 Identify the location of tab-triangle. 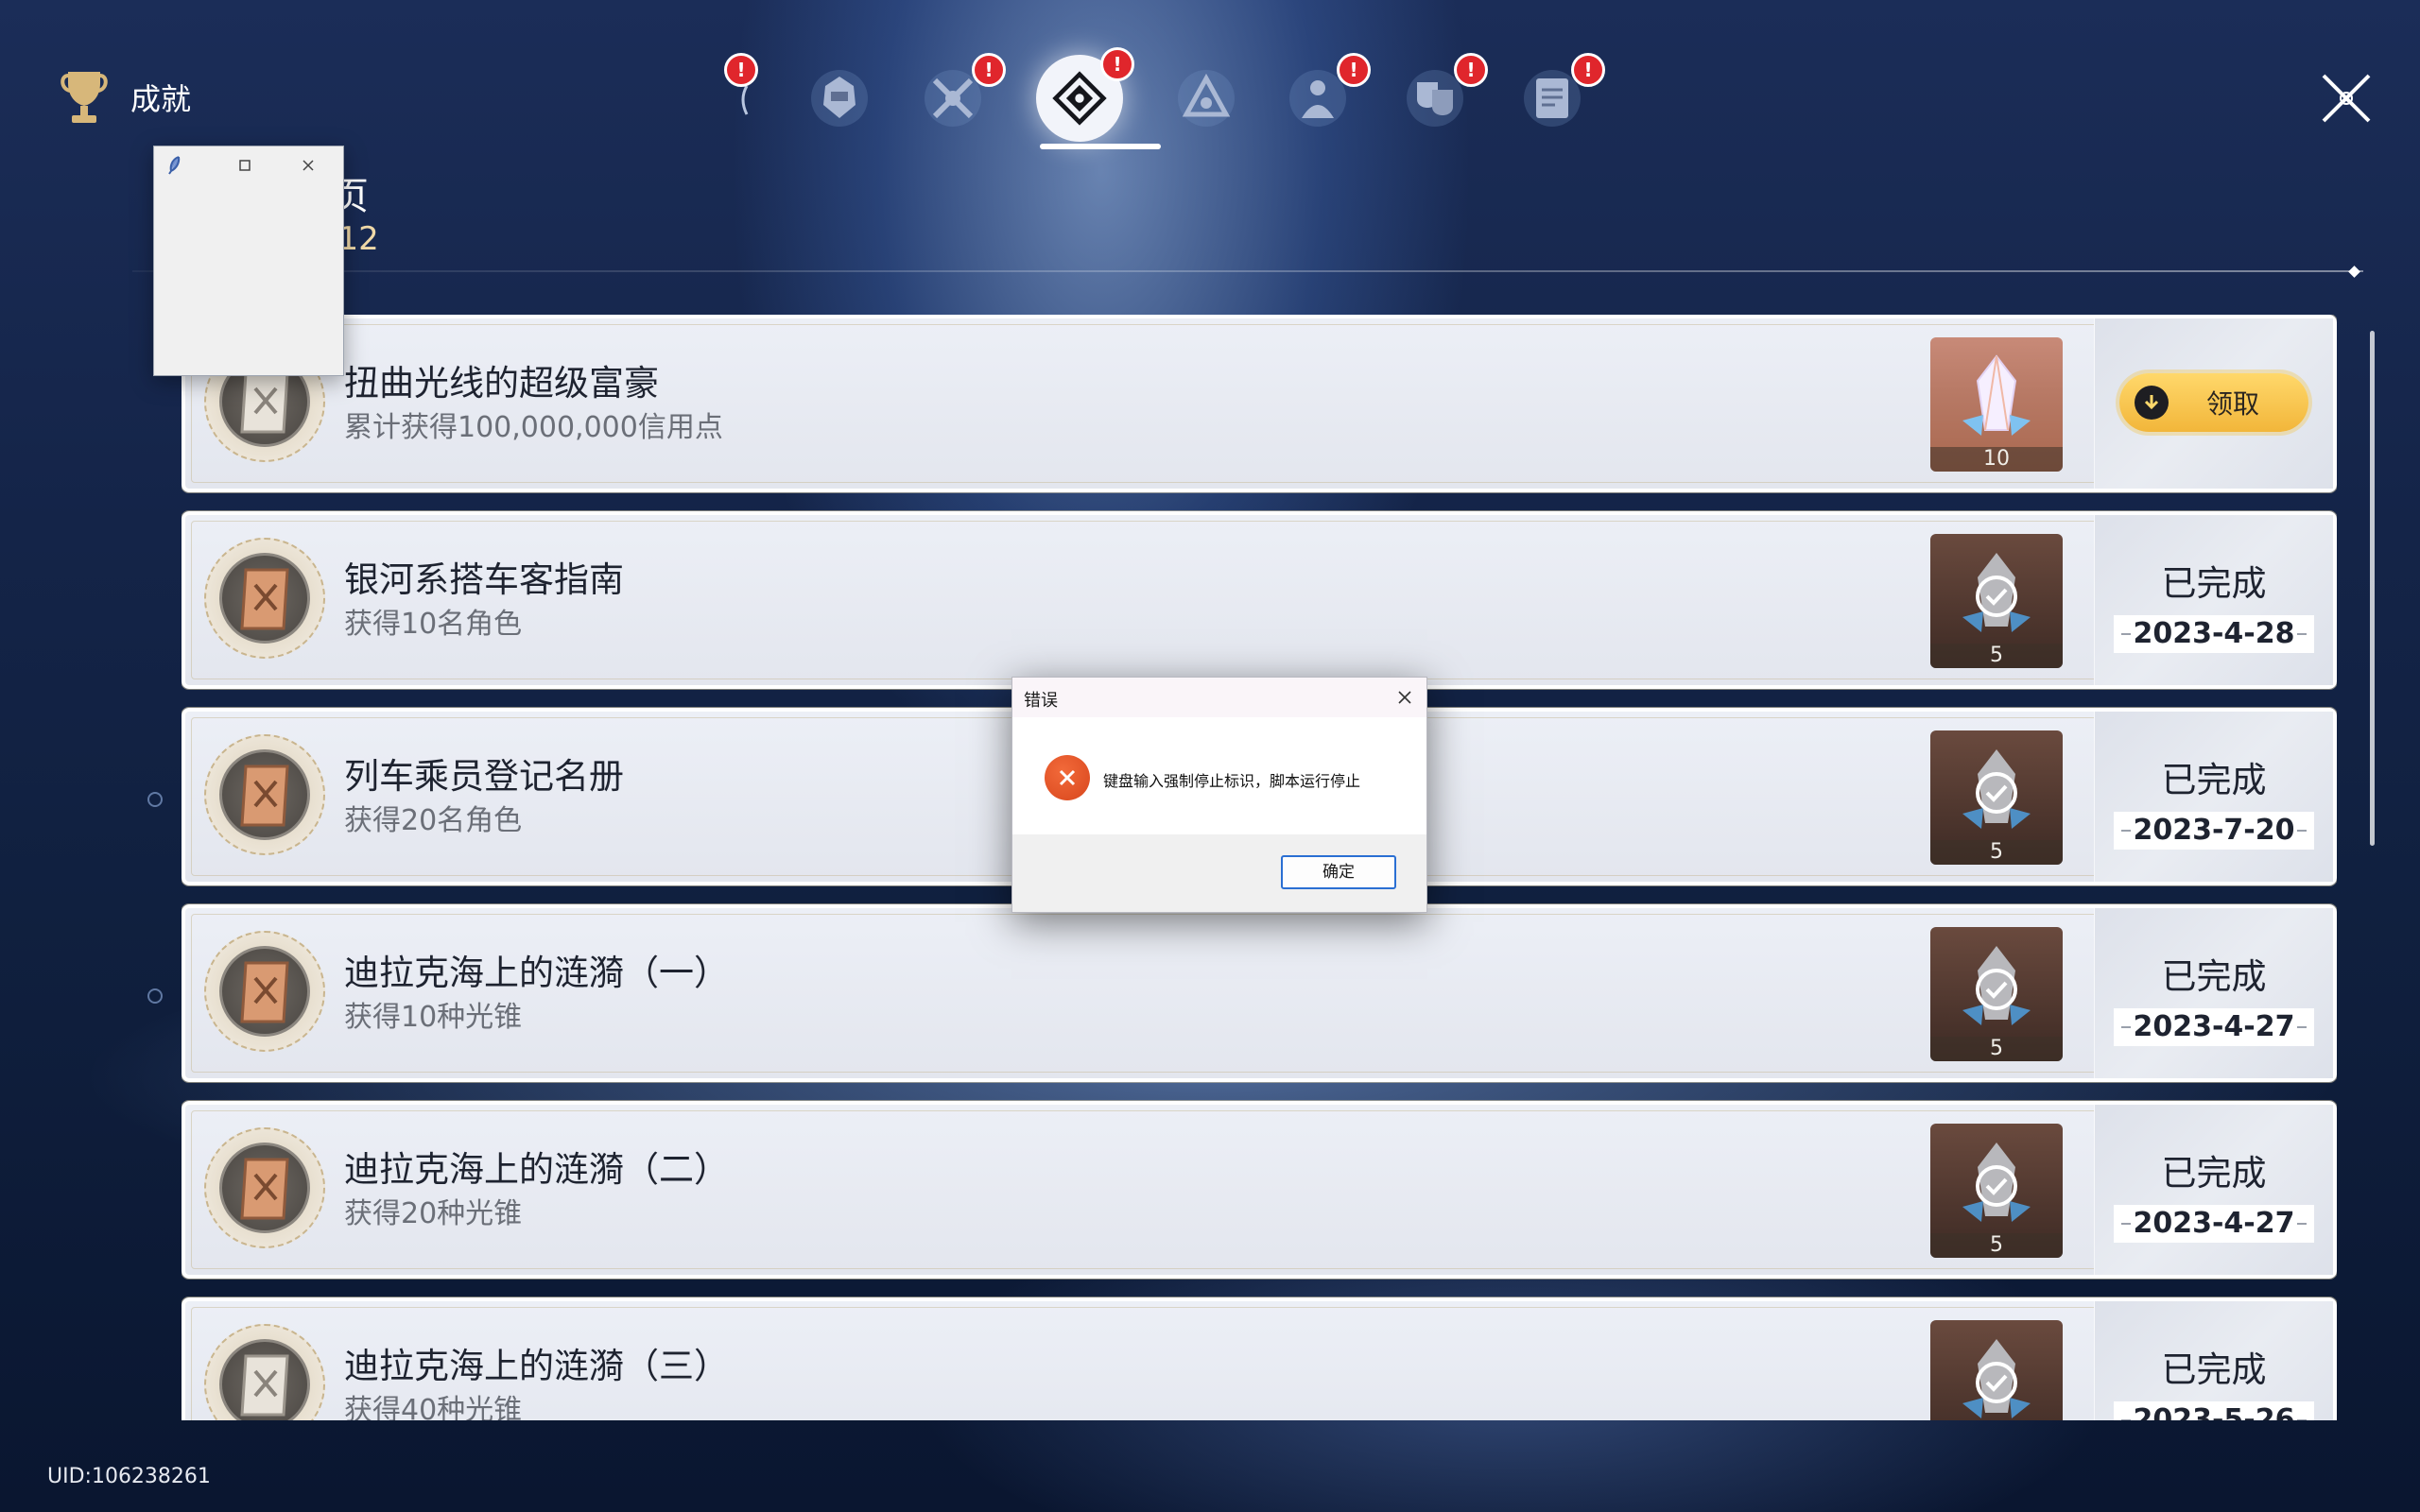
(1206, 98).